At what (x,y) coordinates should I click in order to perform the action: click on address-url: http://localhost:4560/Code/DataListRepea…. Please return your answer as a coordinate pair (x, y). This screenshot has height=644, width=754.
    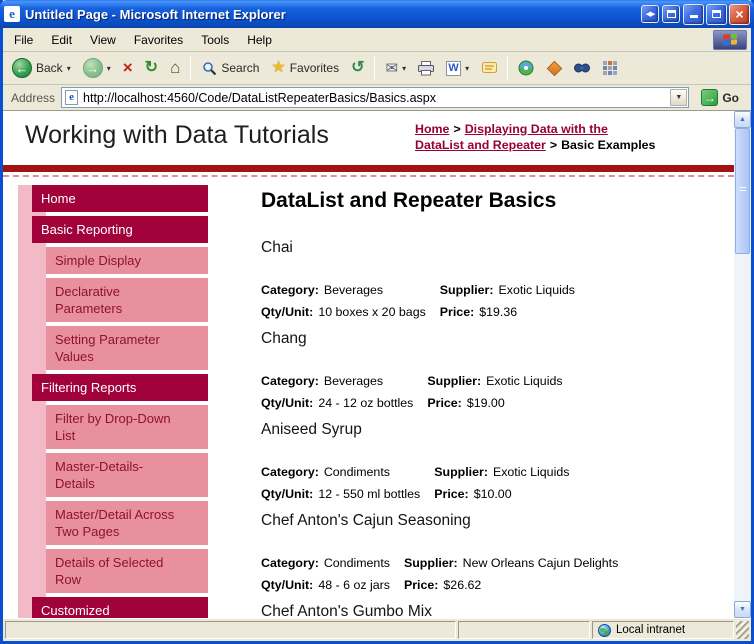
    Looking at the image, I should click on (374, 98).